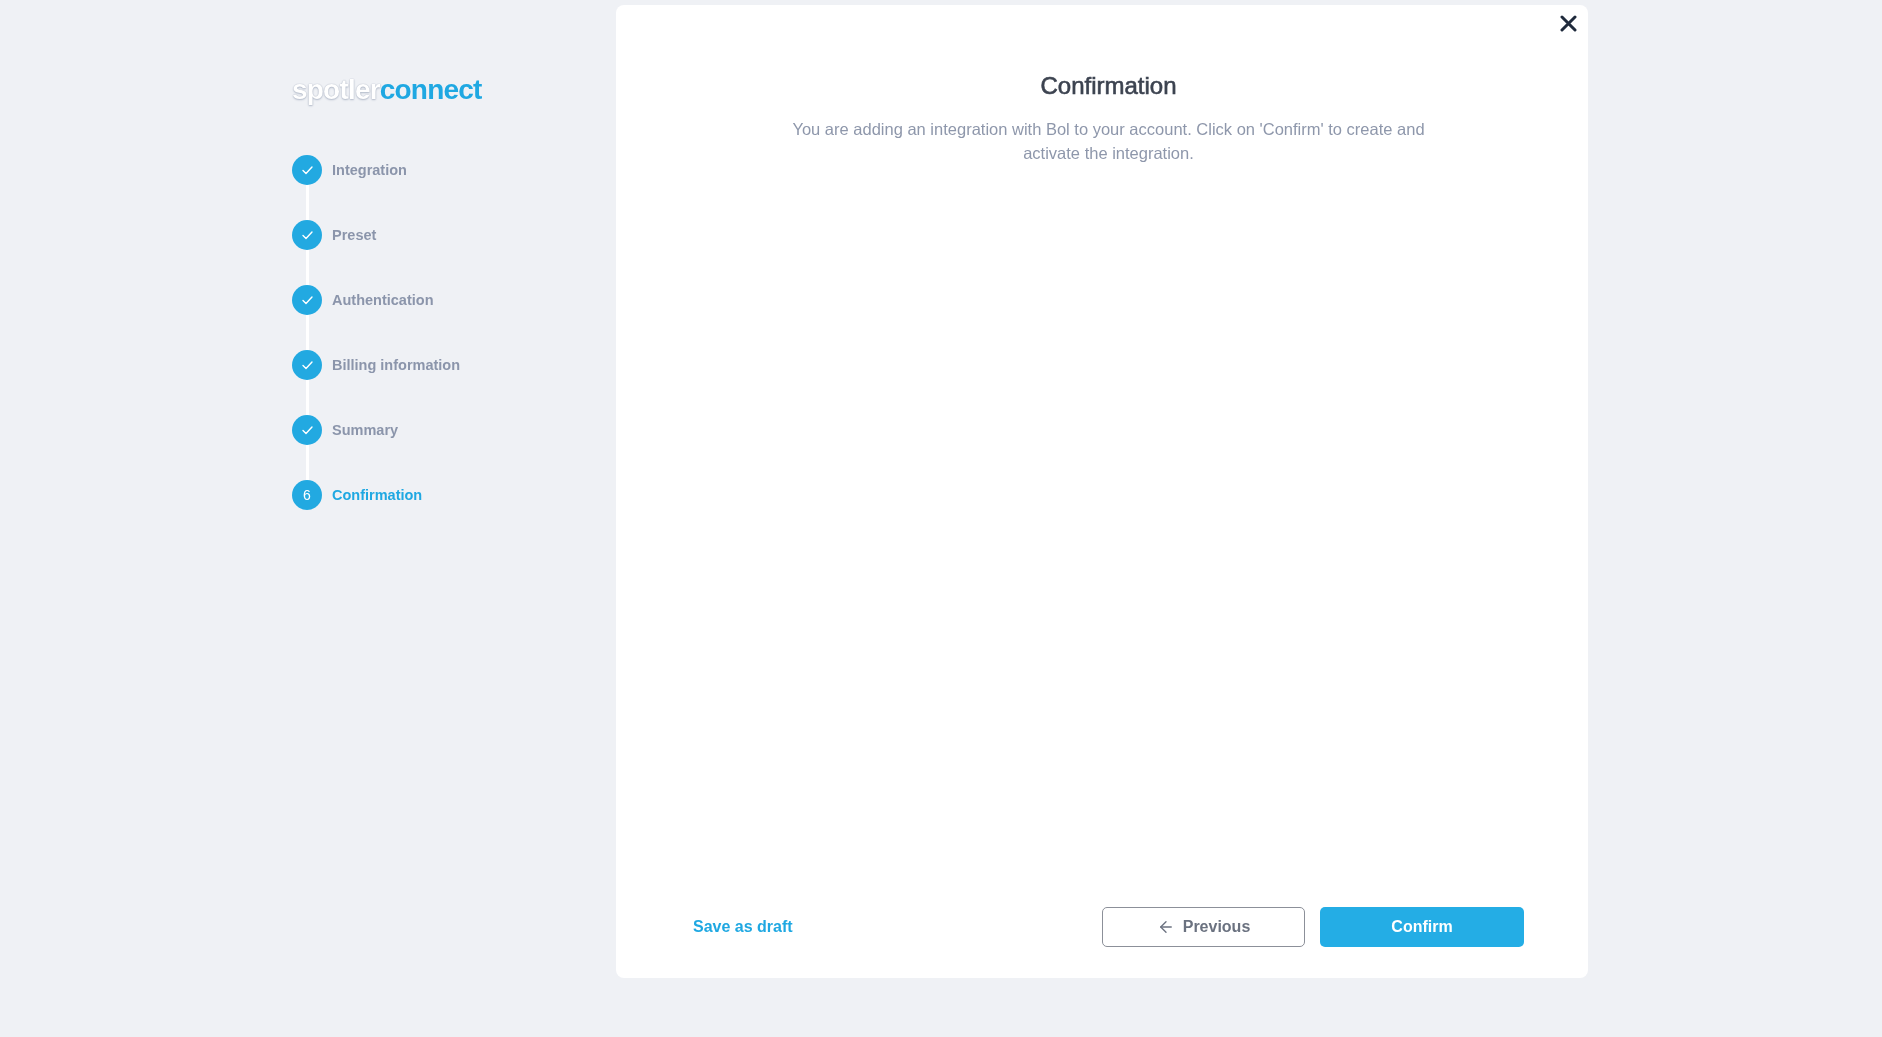  What do you see at coordinates (396, 365) in the screenshot?
I see `step-label: Billing information` at bounding box center [396, 365].